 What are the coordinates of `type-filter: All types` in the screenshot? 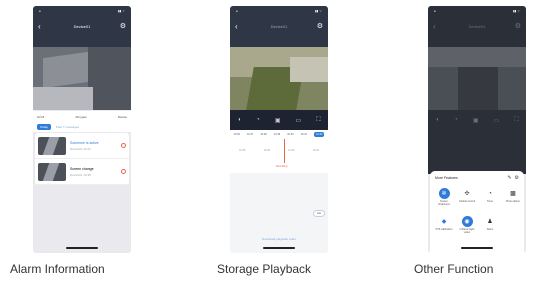 It's located at (80, 117).